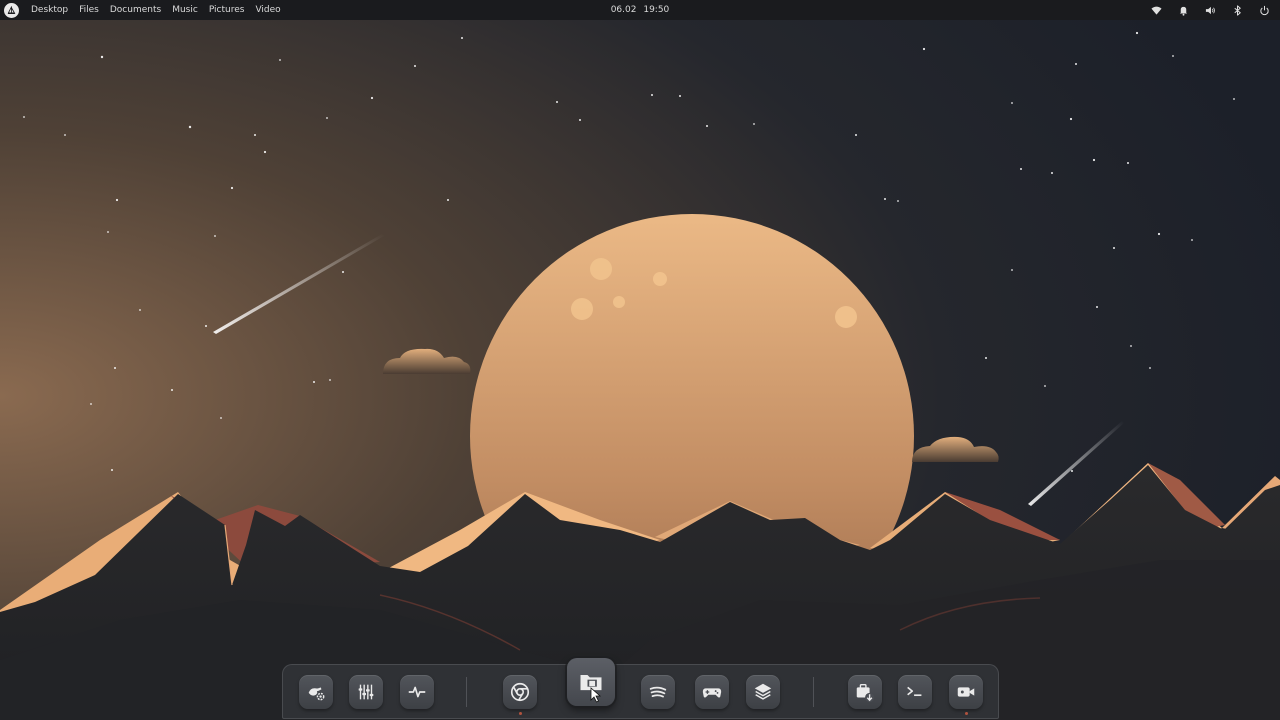 The image size is (1280, 720). What do you see at coordinates (1237, 10) in the screenshot?
I see `bluetooth-icon` at bounding box center [1237, 10].